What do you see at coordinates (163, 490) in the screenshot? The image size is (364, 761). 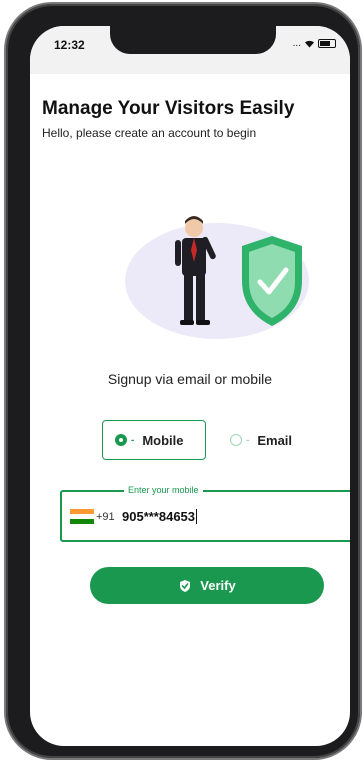 I see `mobile-field-label: Enter your mobile` at bounding box center [163, 490].